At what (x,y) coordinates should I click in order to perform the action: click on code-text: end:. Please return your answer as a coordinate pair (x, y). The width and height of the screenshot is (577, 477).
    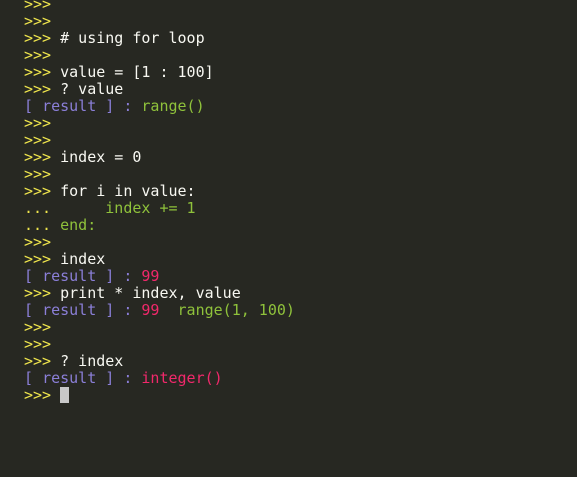
    Looking at the image, I should click on (78, 225).